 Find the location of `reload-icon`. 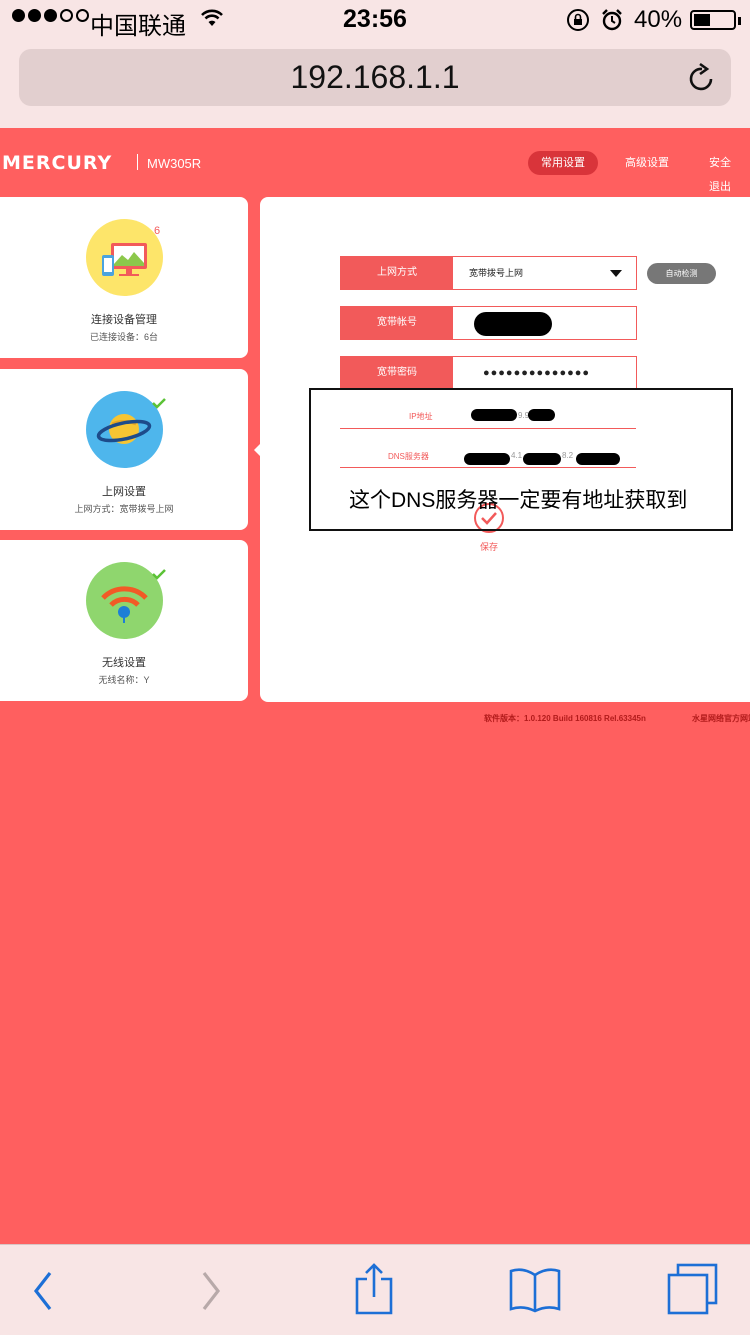

reload-icon is located at coordinates (702, 77).